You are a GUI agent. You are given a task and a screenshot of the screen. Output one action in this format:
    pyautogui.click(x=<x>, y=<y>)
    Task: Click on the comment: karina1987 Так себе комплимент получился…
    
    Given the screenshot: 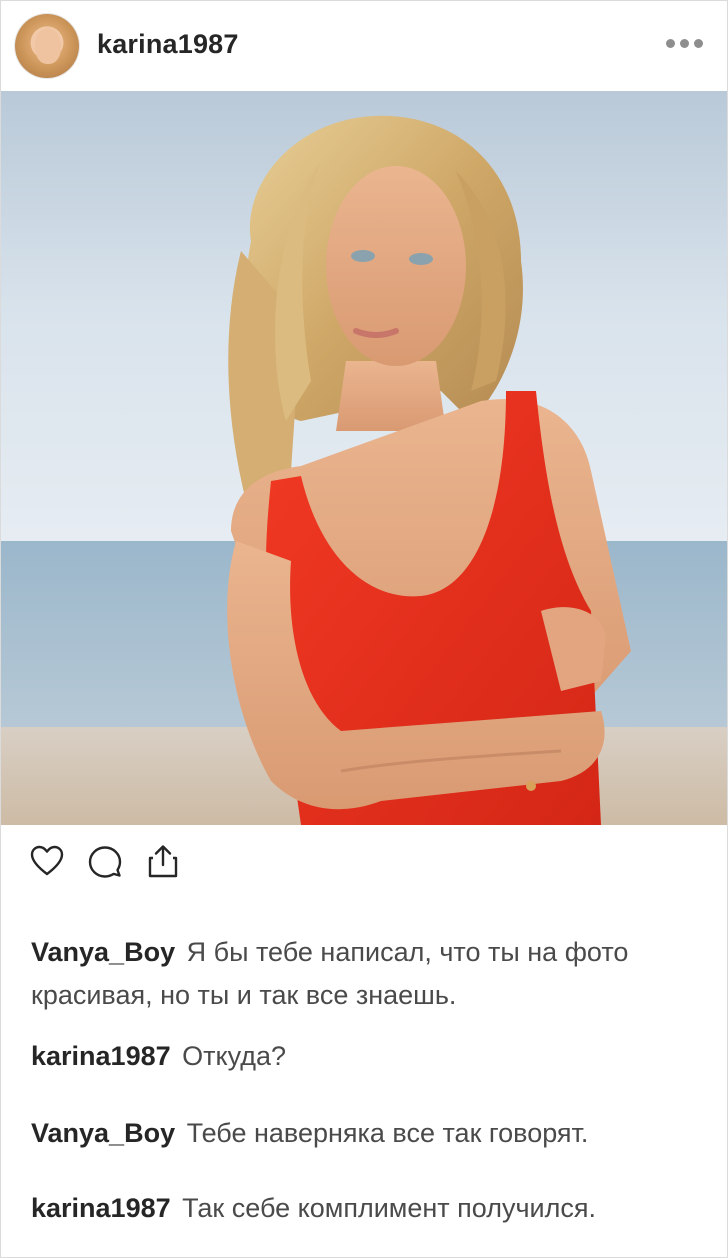 What is the action you would take?
    pyautogui.click(x=313, y=1208)
    